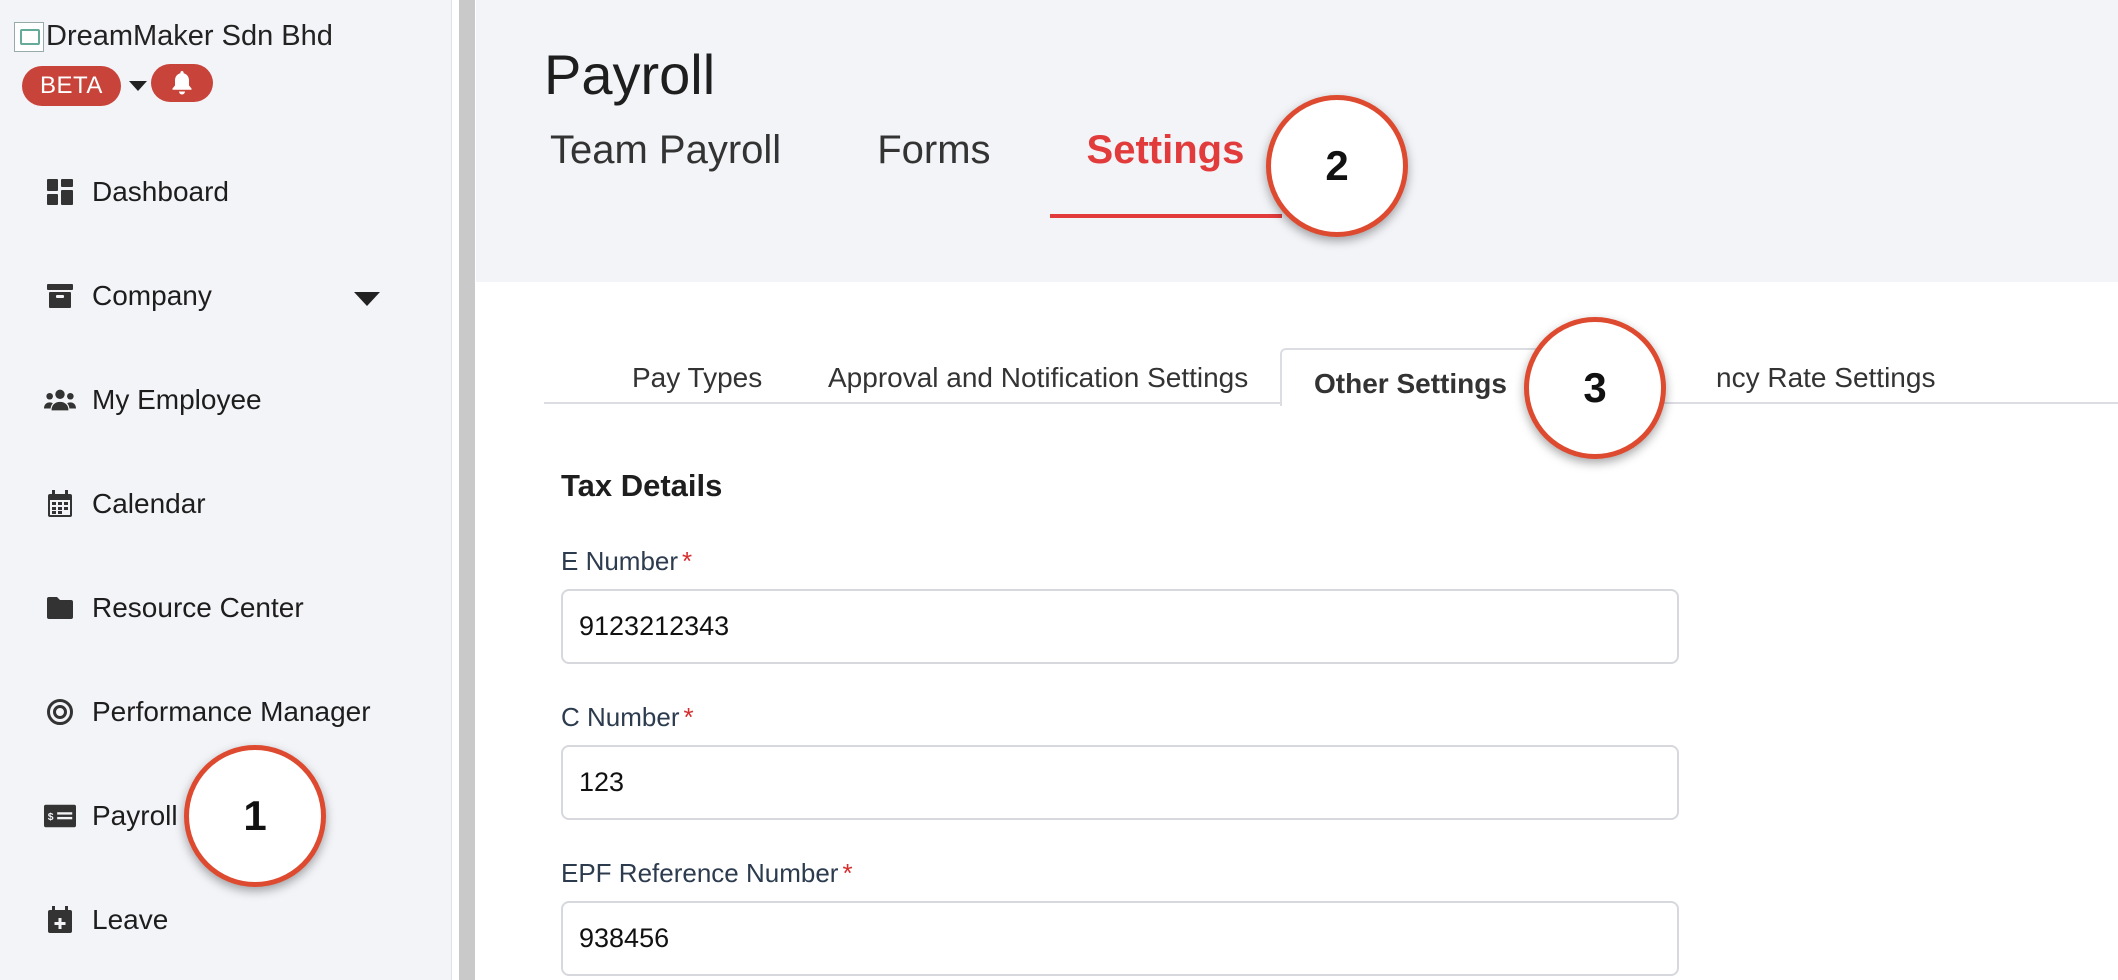  I want to click on epf-reference-number-label: EPF Reference Number *, so click(707, 873).